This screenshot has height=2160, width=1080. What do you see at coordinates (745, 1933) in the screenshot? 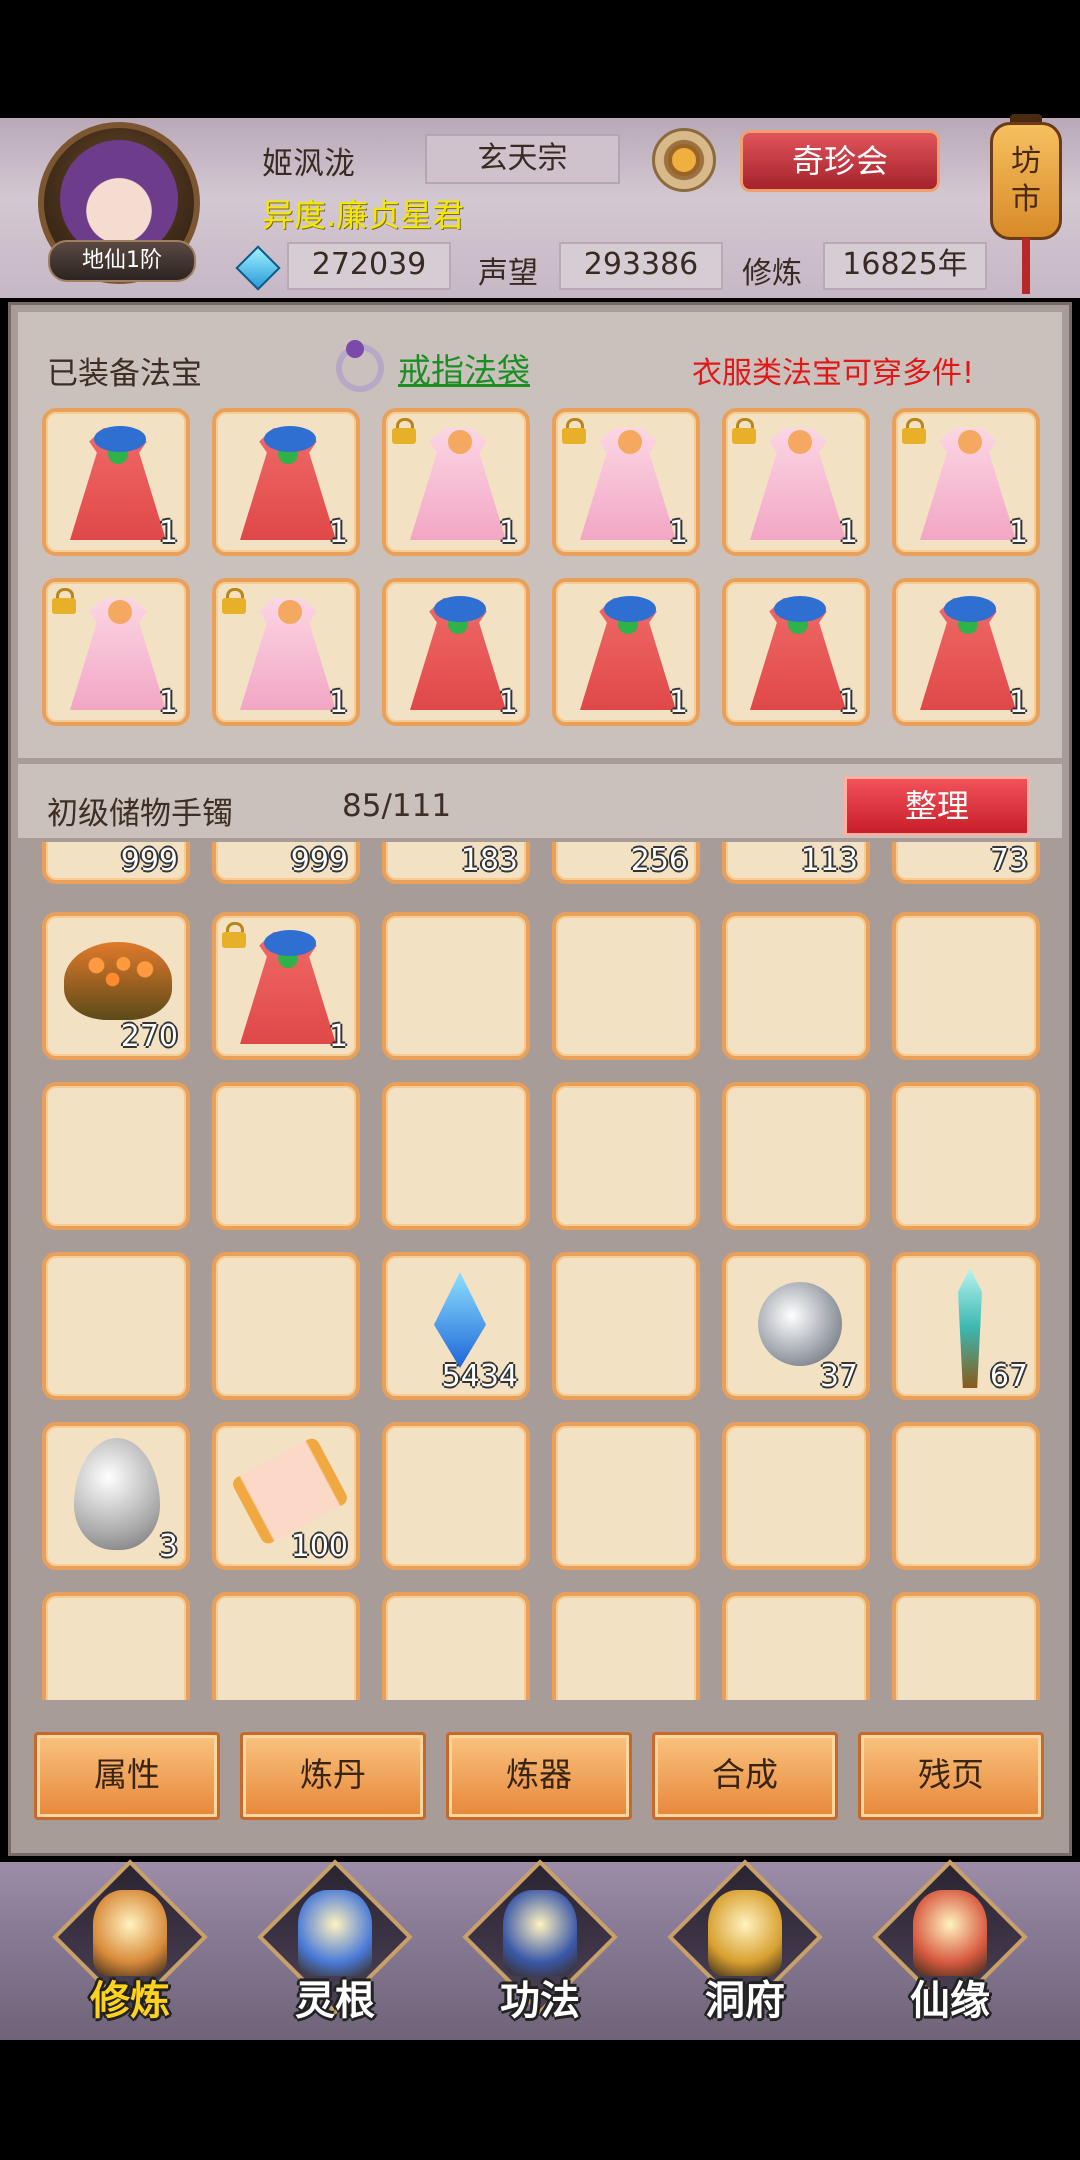
I see `pagoda-icon` at bounding box center [745, 1933].